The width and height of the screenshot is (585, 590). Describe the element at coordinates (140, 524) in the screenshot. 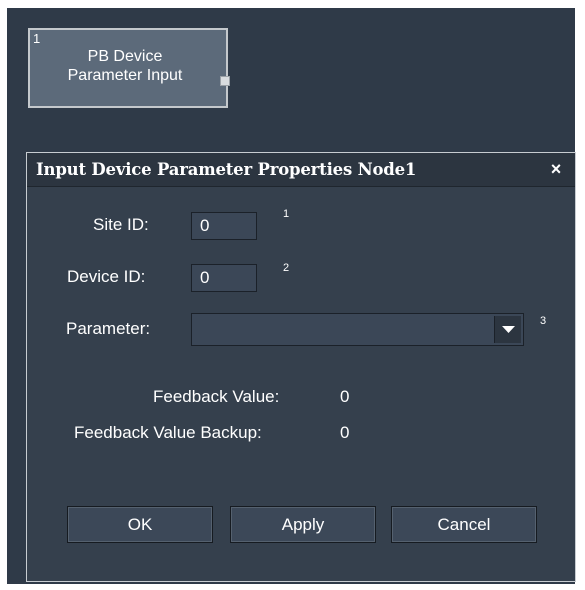

I see `ok-button: OK` at that location.